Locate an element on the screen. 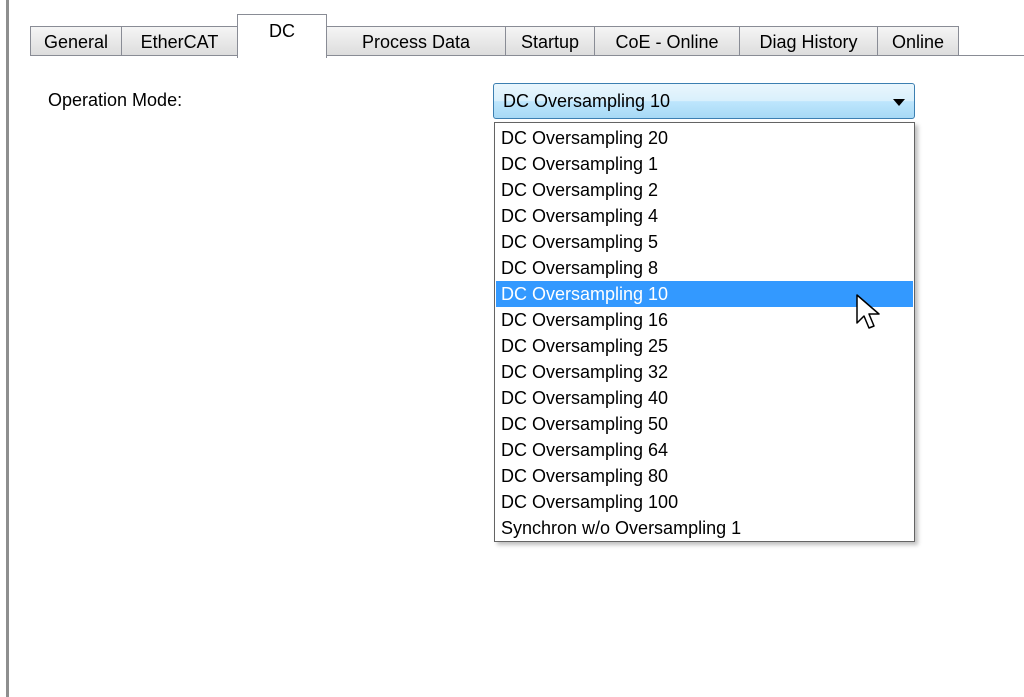 The width and height of the screenshot is (1024, 697). option-dc-oversampling-32: DC Oversampling 32 is located at coordinates (704, 372).